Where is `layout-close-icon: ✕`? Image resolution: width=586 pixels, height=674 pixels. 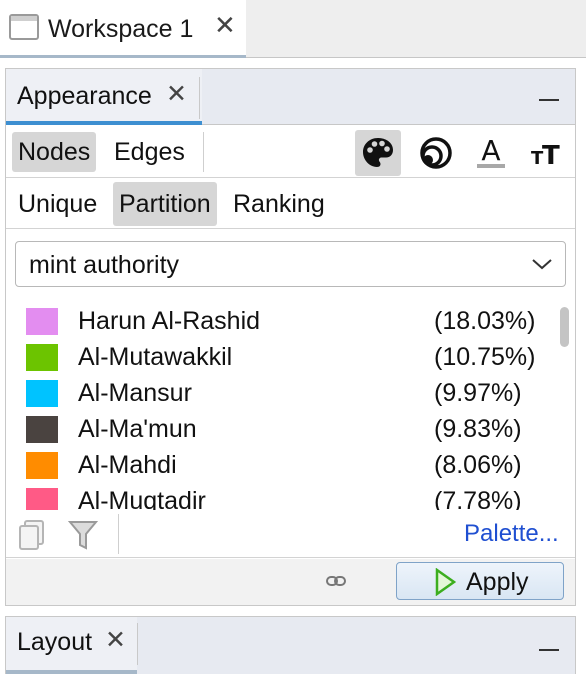 layout-close-icon: ✕ is located at coordinates (115, 640).